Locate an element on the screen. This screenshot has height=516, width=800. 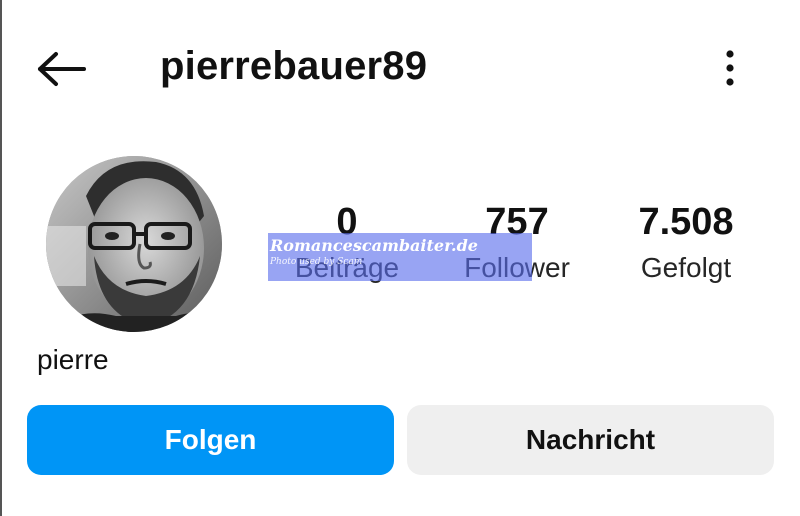
following-label: Gefolgt is located at coordinates (686, 267).